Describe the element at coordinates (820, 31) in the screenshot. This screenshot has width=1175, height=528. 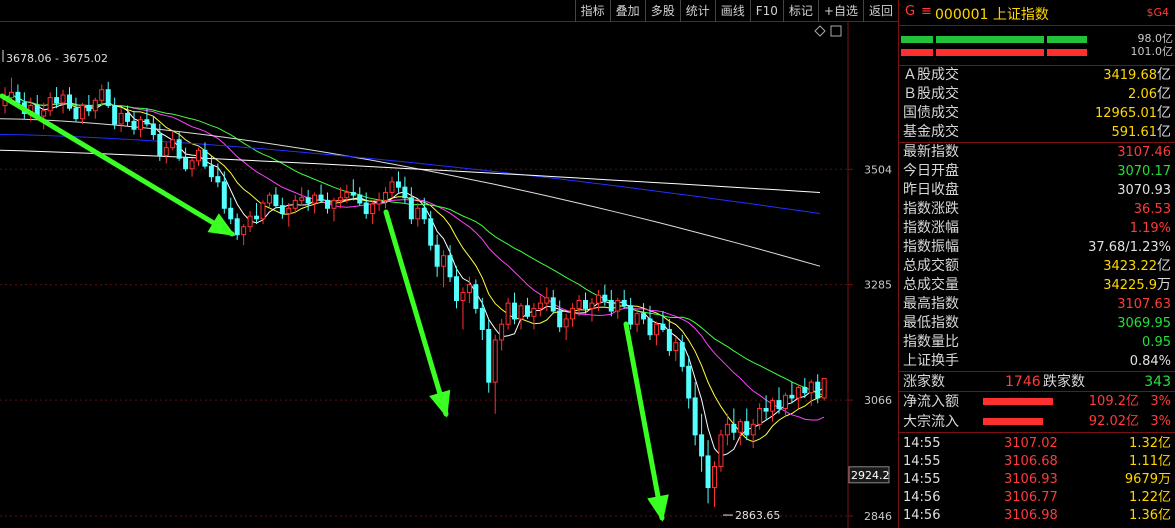
I see `diamond-icon` at that location.